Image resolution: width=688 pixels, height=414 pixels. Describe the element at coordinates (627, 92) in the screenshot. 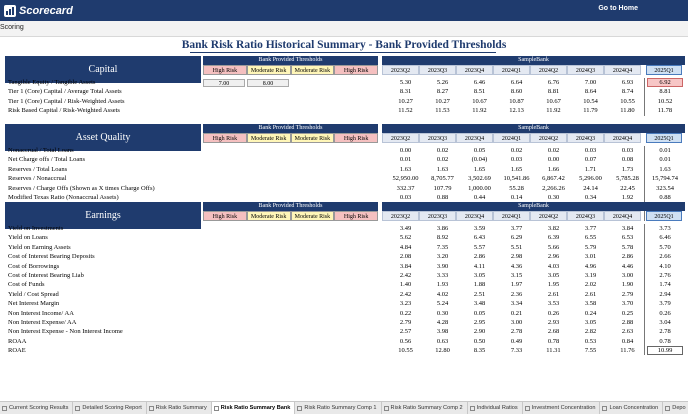

I see `ratio-value: 8.74` at that location.